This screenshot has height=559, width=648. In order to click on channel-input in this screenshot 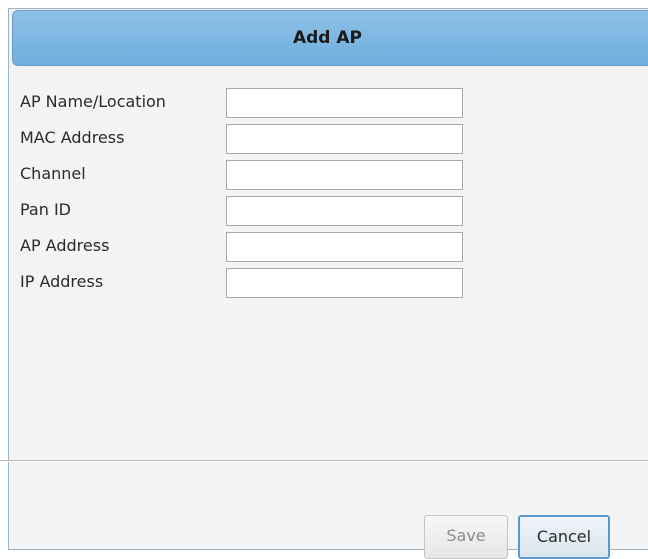, I will do `click(344, 175)`.